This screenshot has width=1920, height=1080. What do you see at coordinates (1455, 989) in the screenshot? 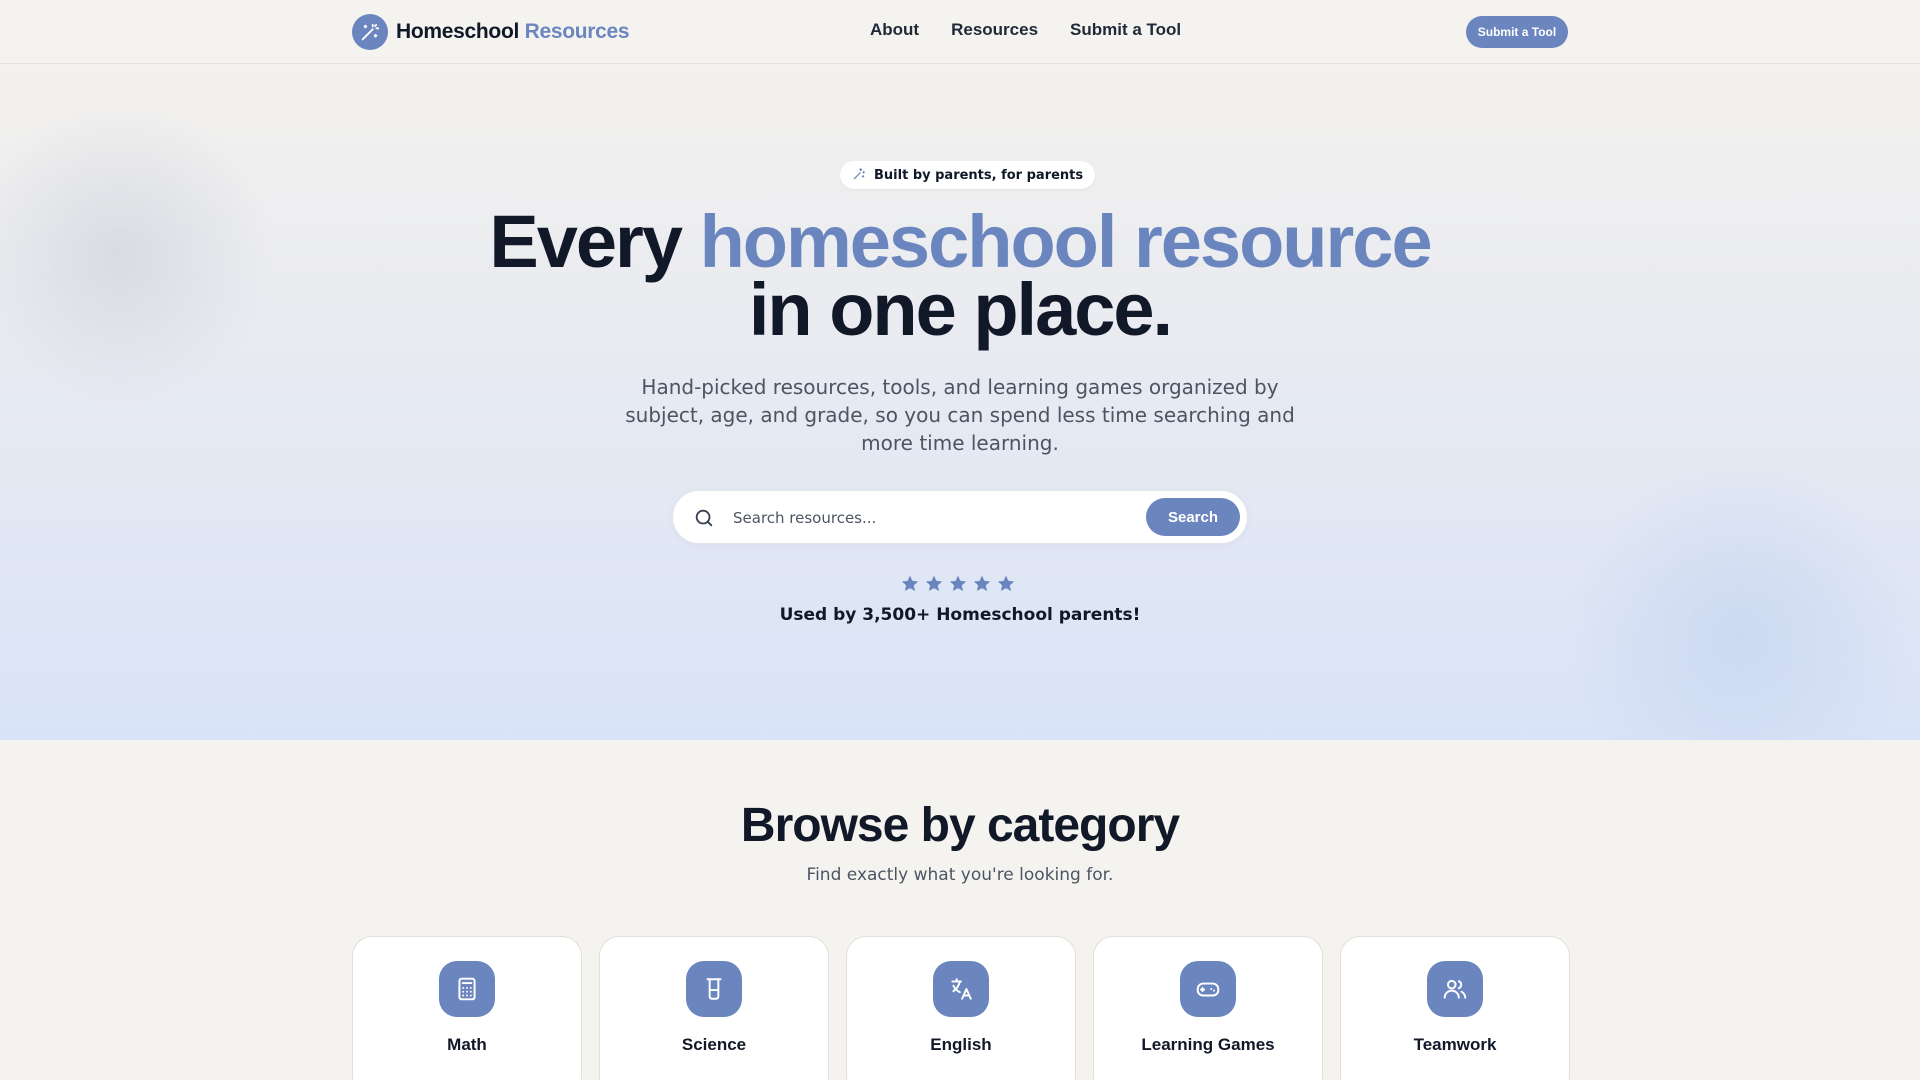
I see `users-icon` at bounding box center [1455, 989].